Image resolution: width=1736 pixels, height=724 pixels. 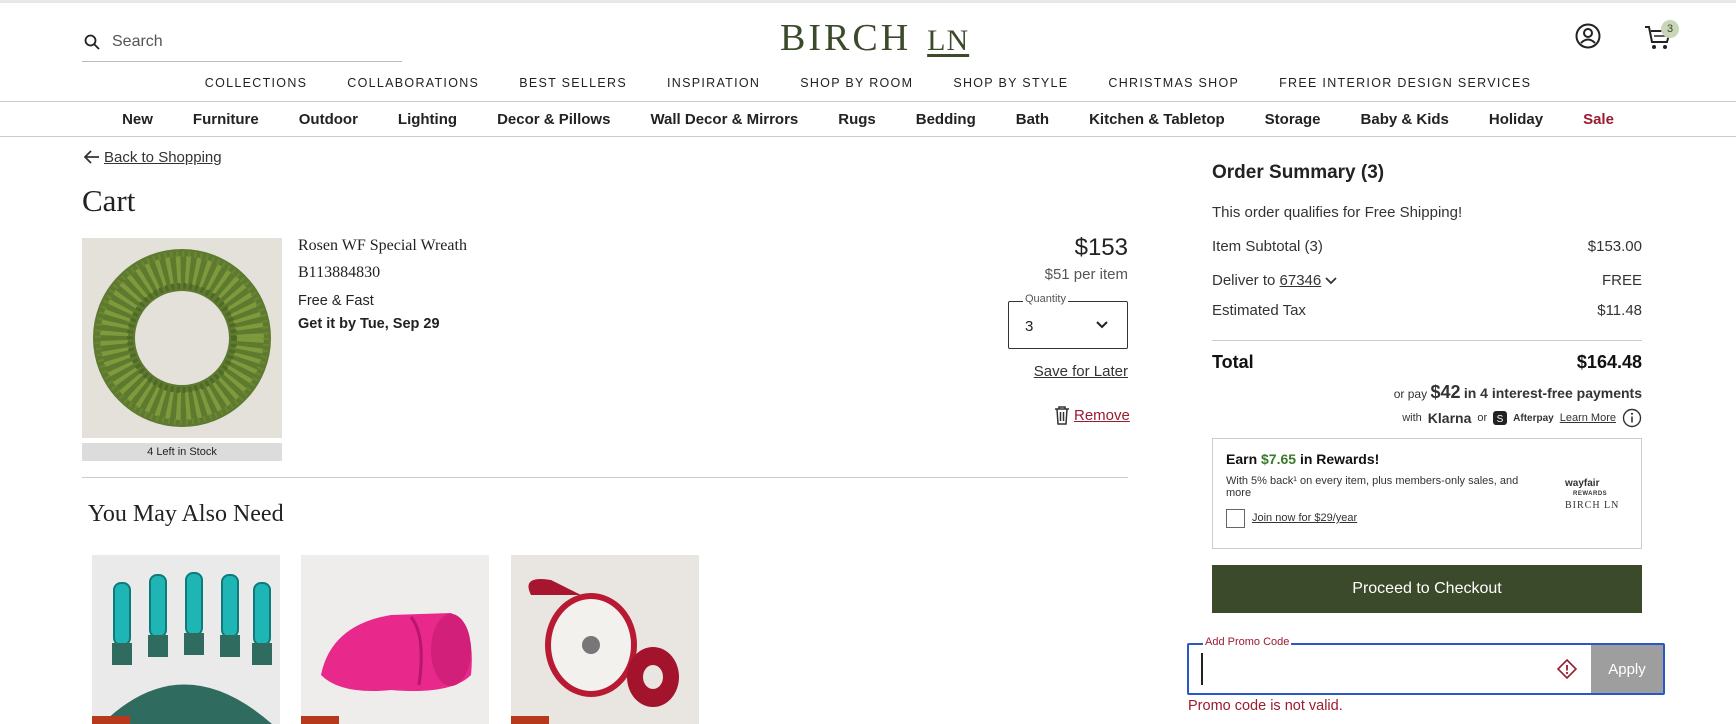 What do you see at coordinates (1632, 418) in the screenshot?
I see `info-icon` at bounding box center [1632, 418].